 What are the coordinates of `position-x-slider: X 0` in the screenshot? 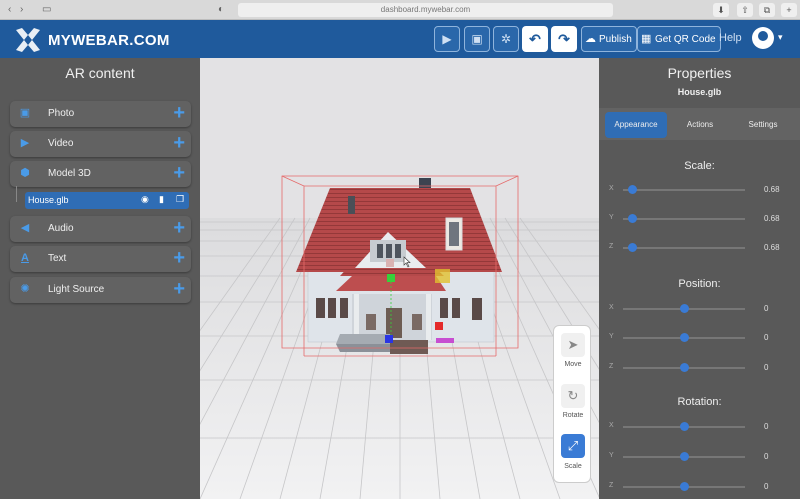 It's located at (699, 309).